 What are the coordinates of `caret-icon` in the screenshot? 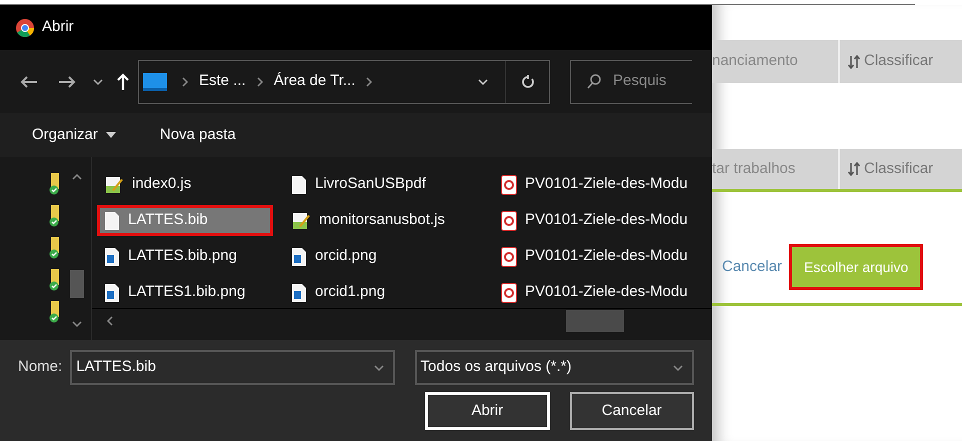 It's located at (111, 135).